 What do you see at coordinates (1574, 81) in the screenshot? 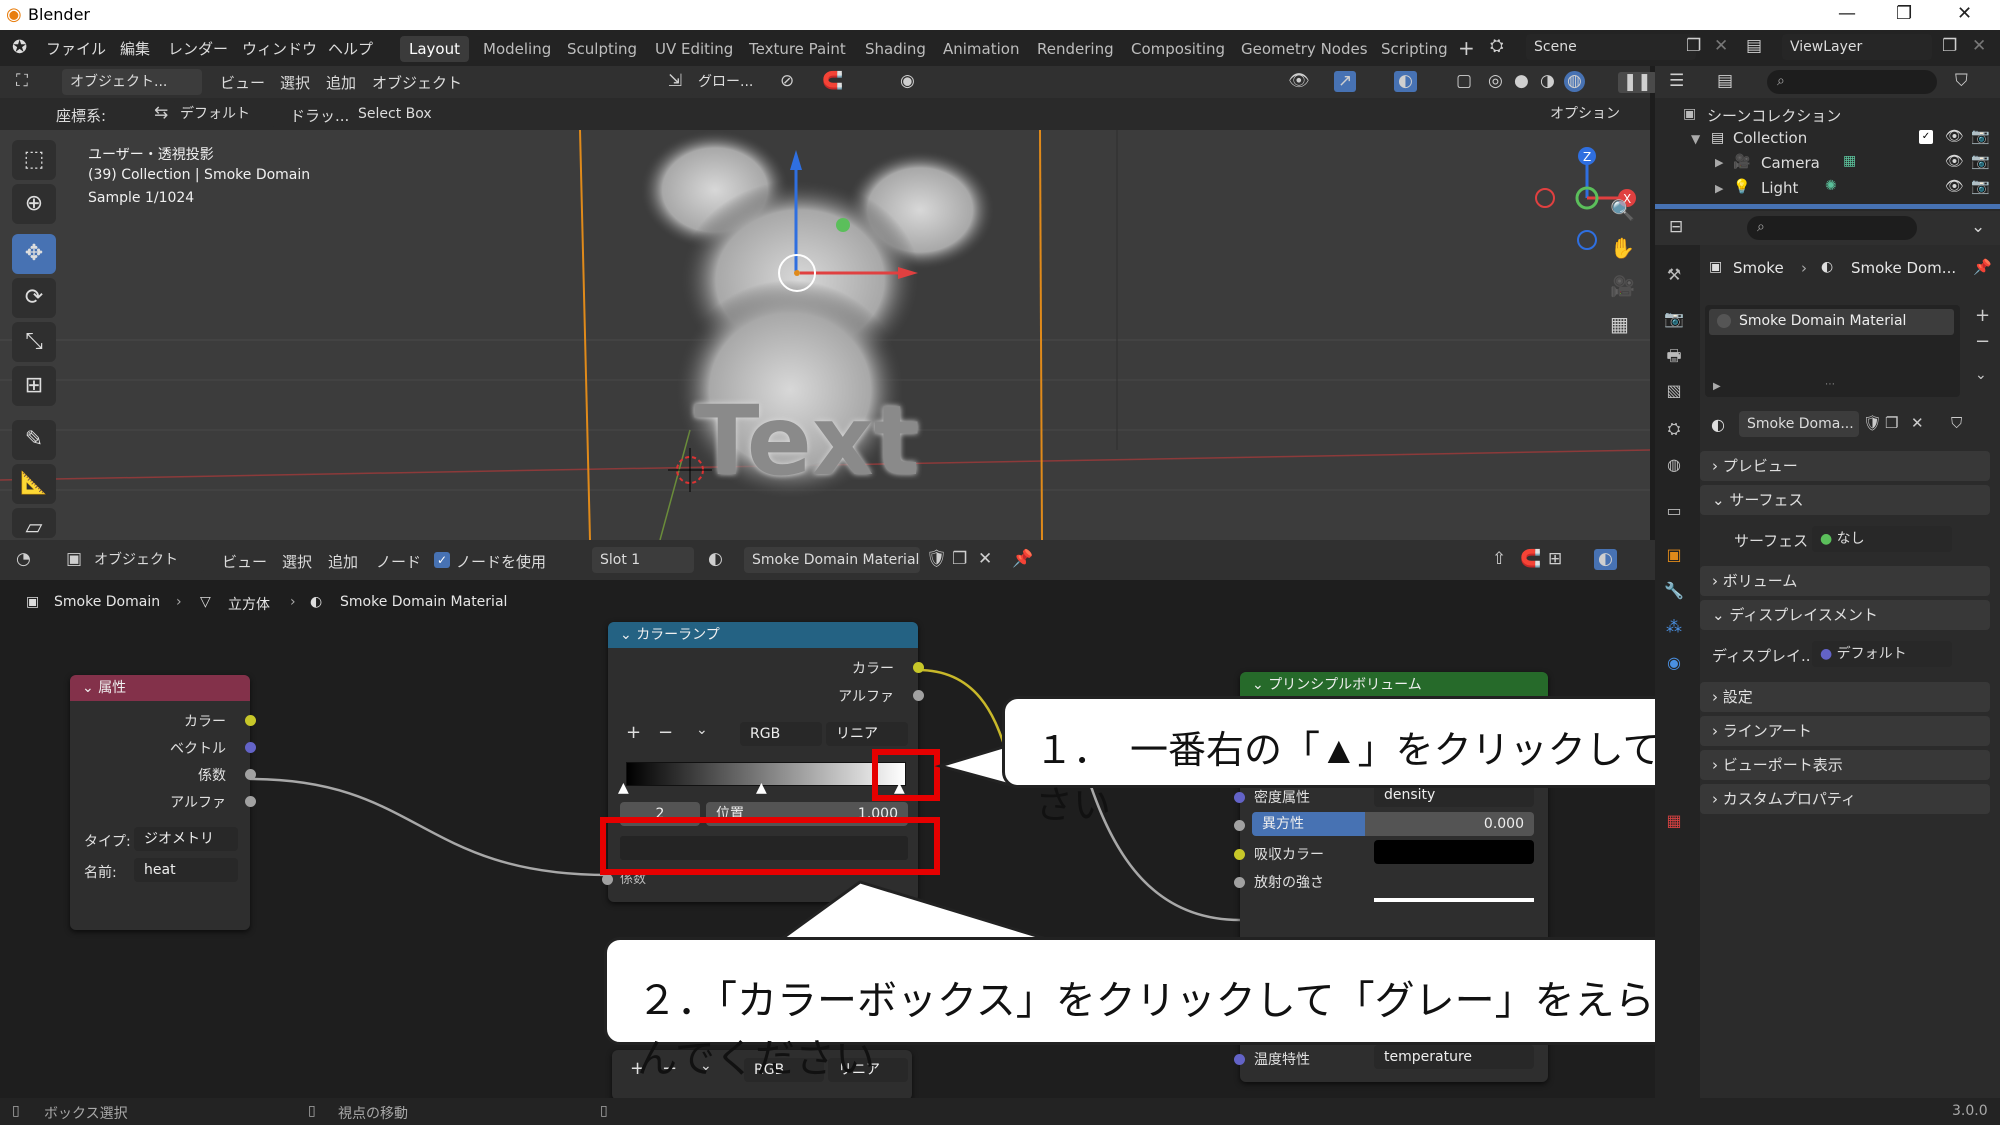
I see `rendered-shading-icon: ◍` at bounding box center [1574, 81].